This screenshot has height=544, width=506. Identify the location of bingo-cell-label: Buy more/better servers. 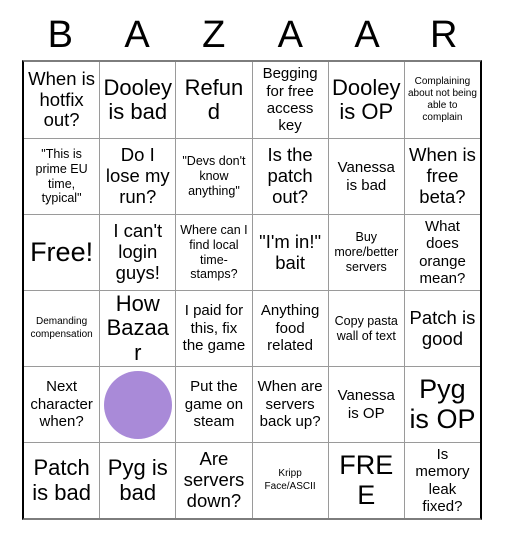
(366, 252).